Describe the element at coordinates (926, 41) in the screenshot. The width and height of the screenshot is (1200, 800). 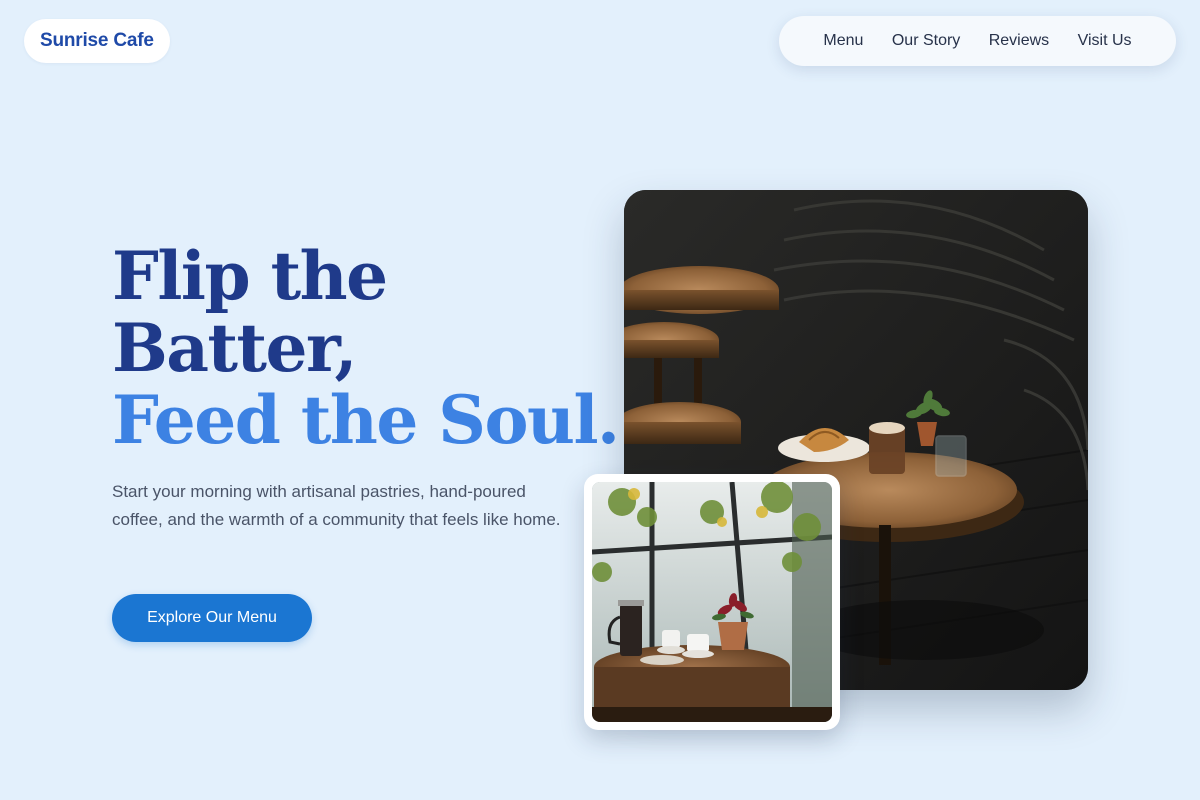
I see `nav-item-our-story: Our Story` at that location.